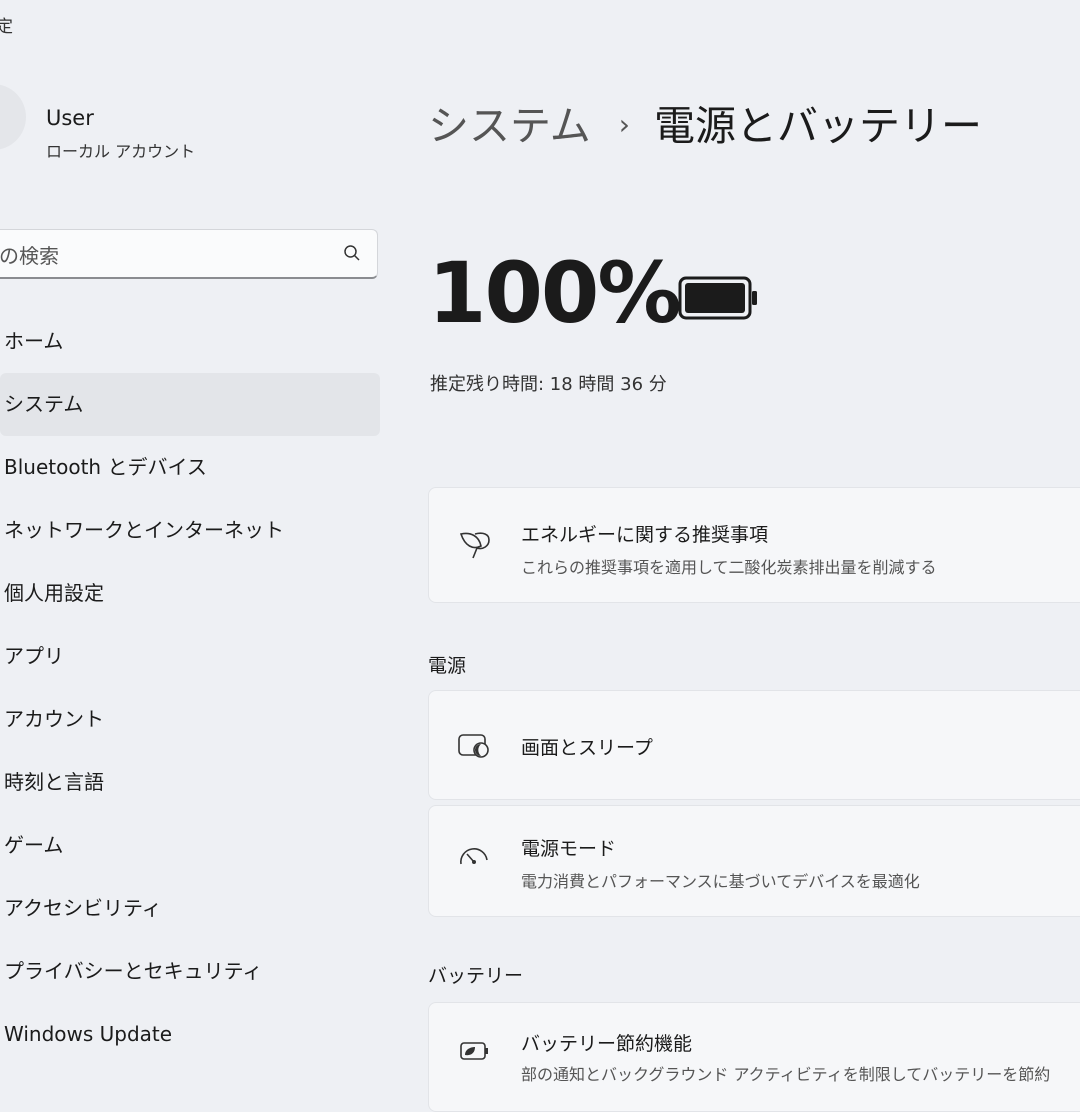  I want to click on breadcrumb: システム › 電源とバッテリー, so click(705, 122).